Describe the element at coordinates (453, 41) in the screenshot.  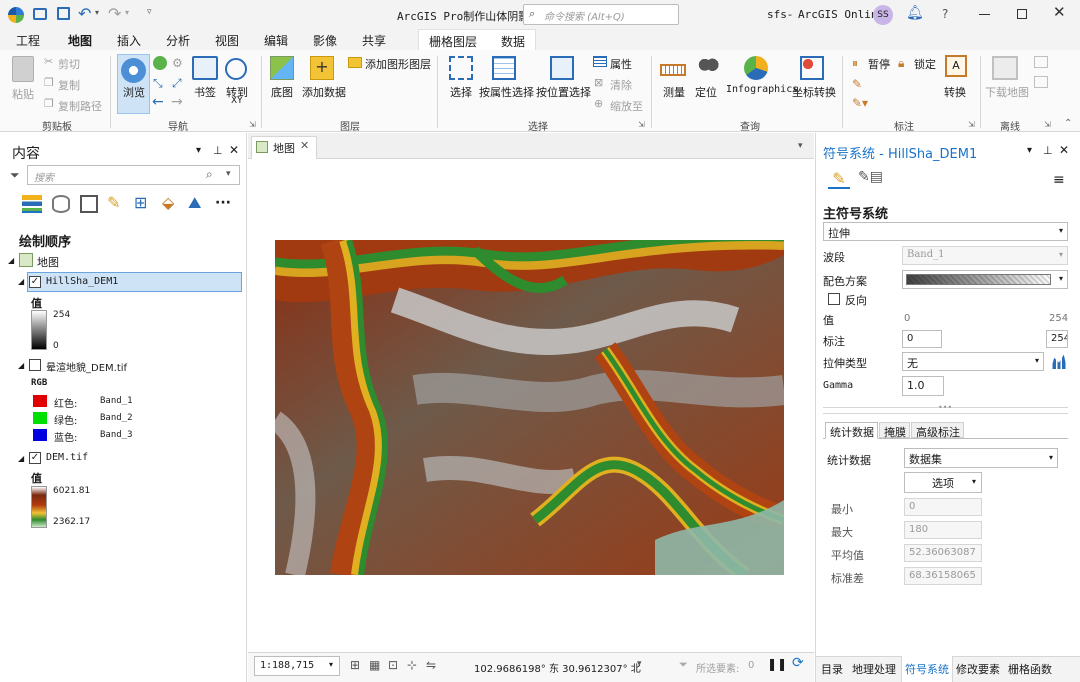
I see `tab-raster-layer: 栅格图层` at that location.